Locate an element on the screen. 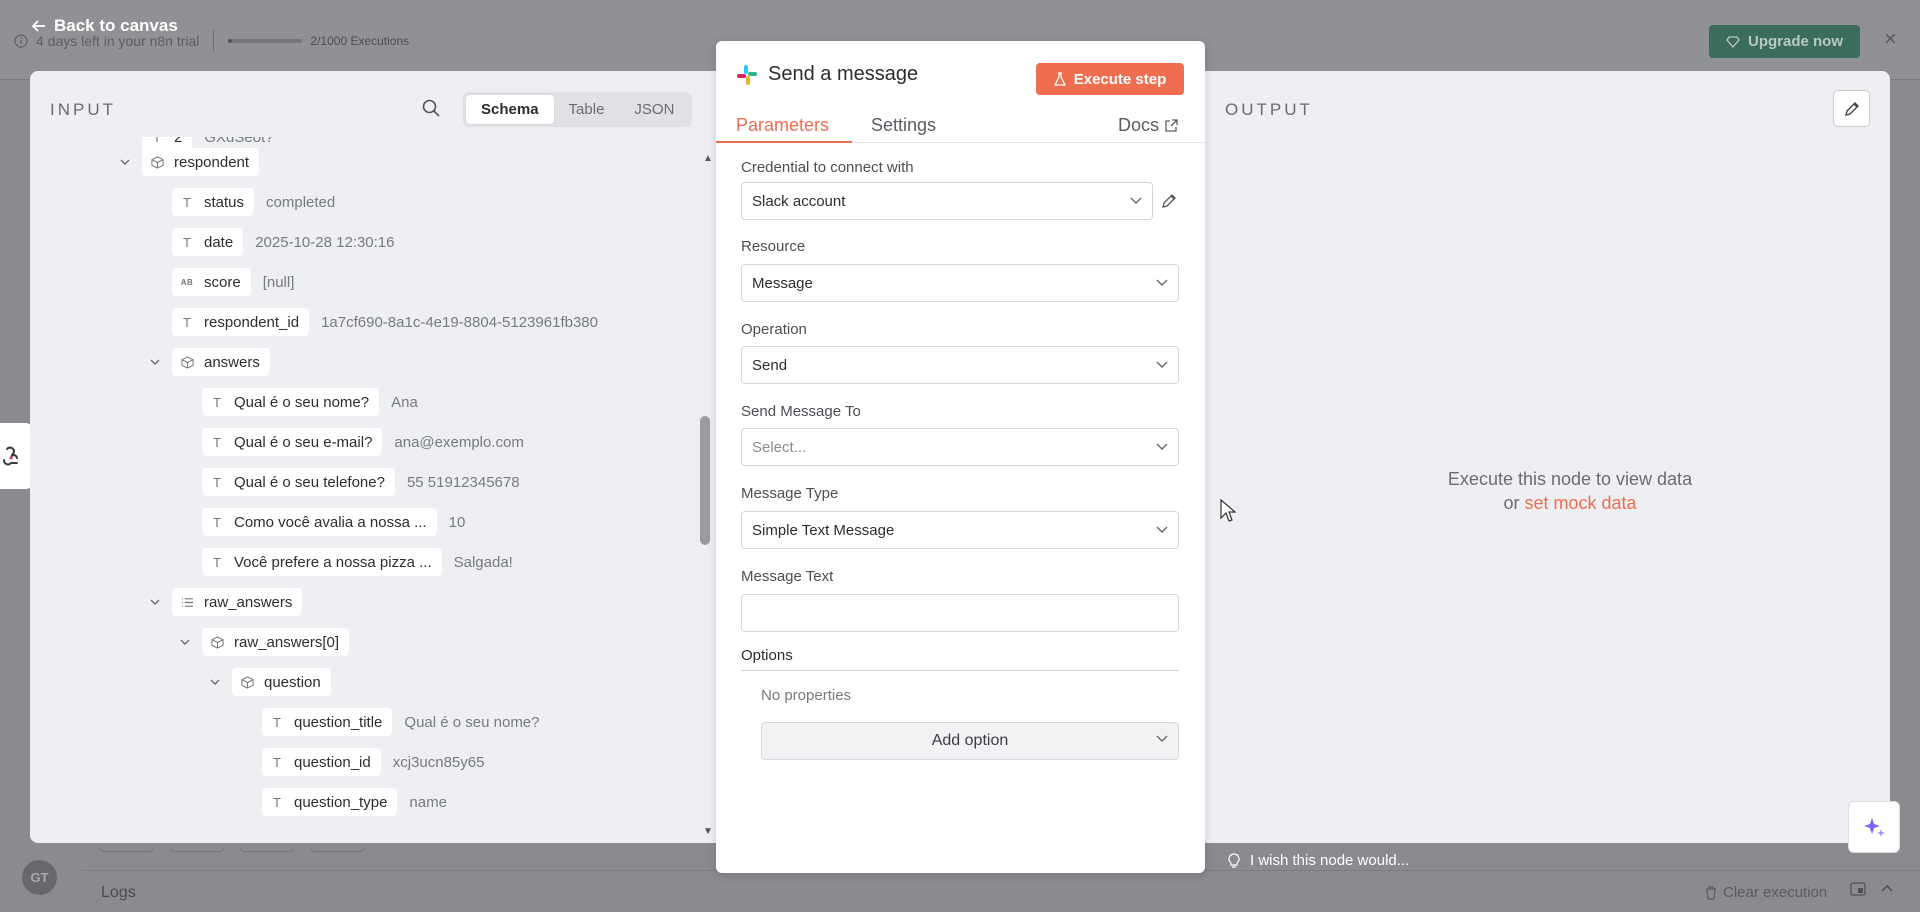 The width and height of the screenshot is (1920, 912). schema-key: T Qual é o seu e-mail? is located at coordinates (292, 442).